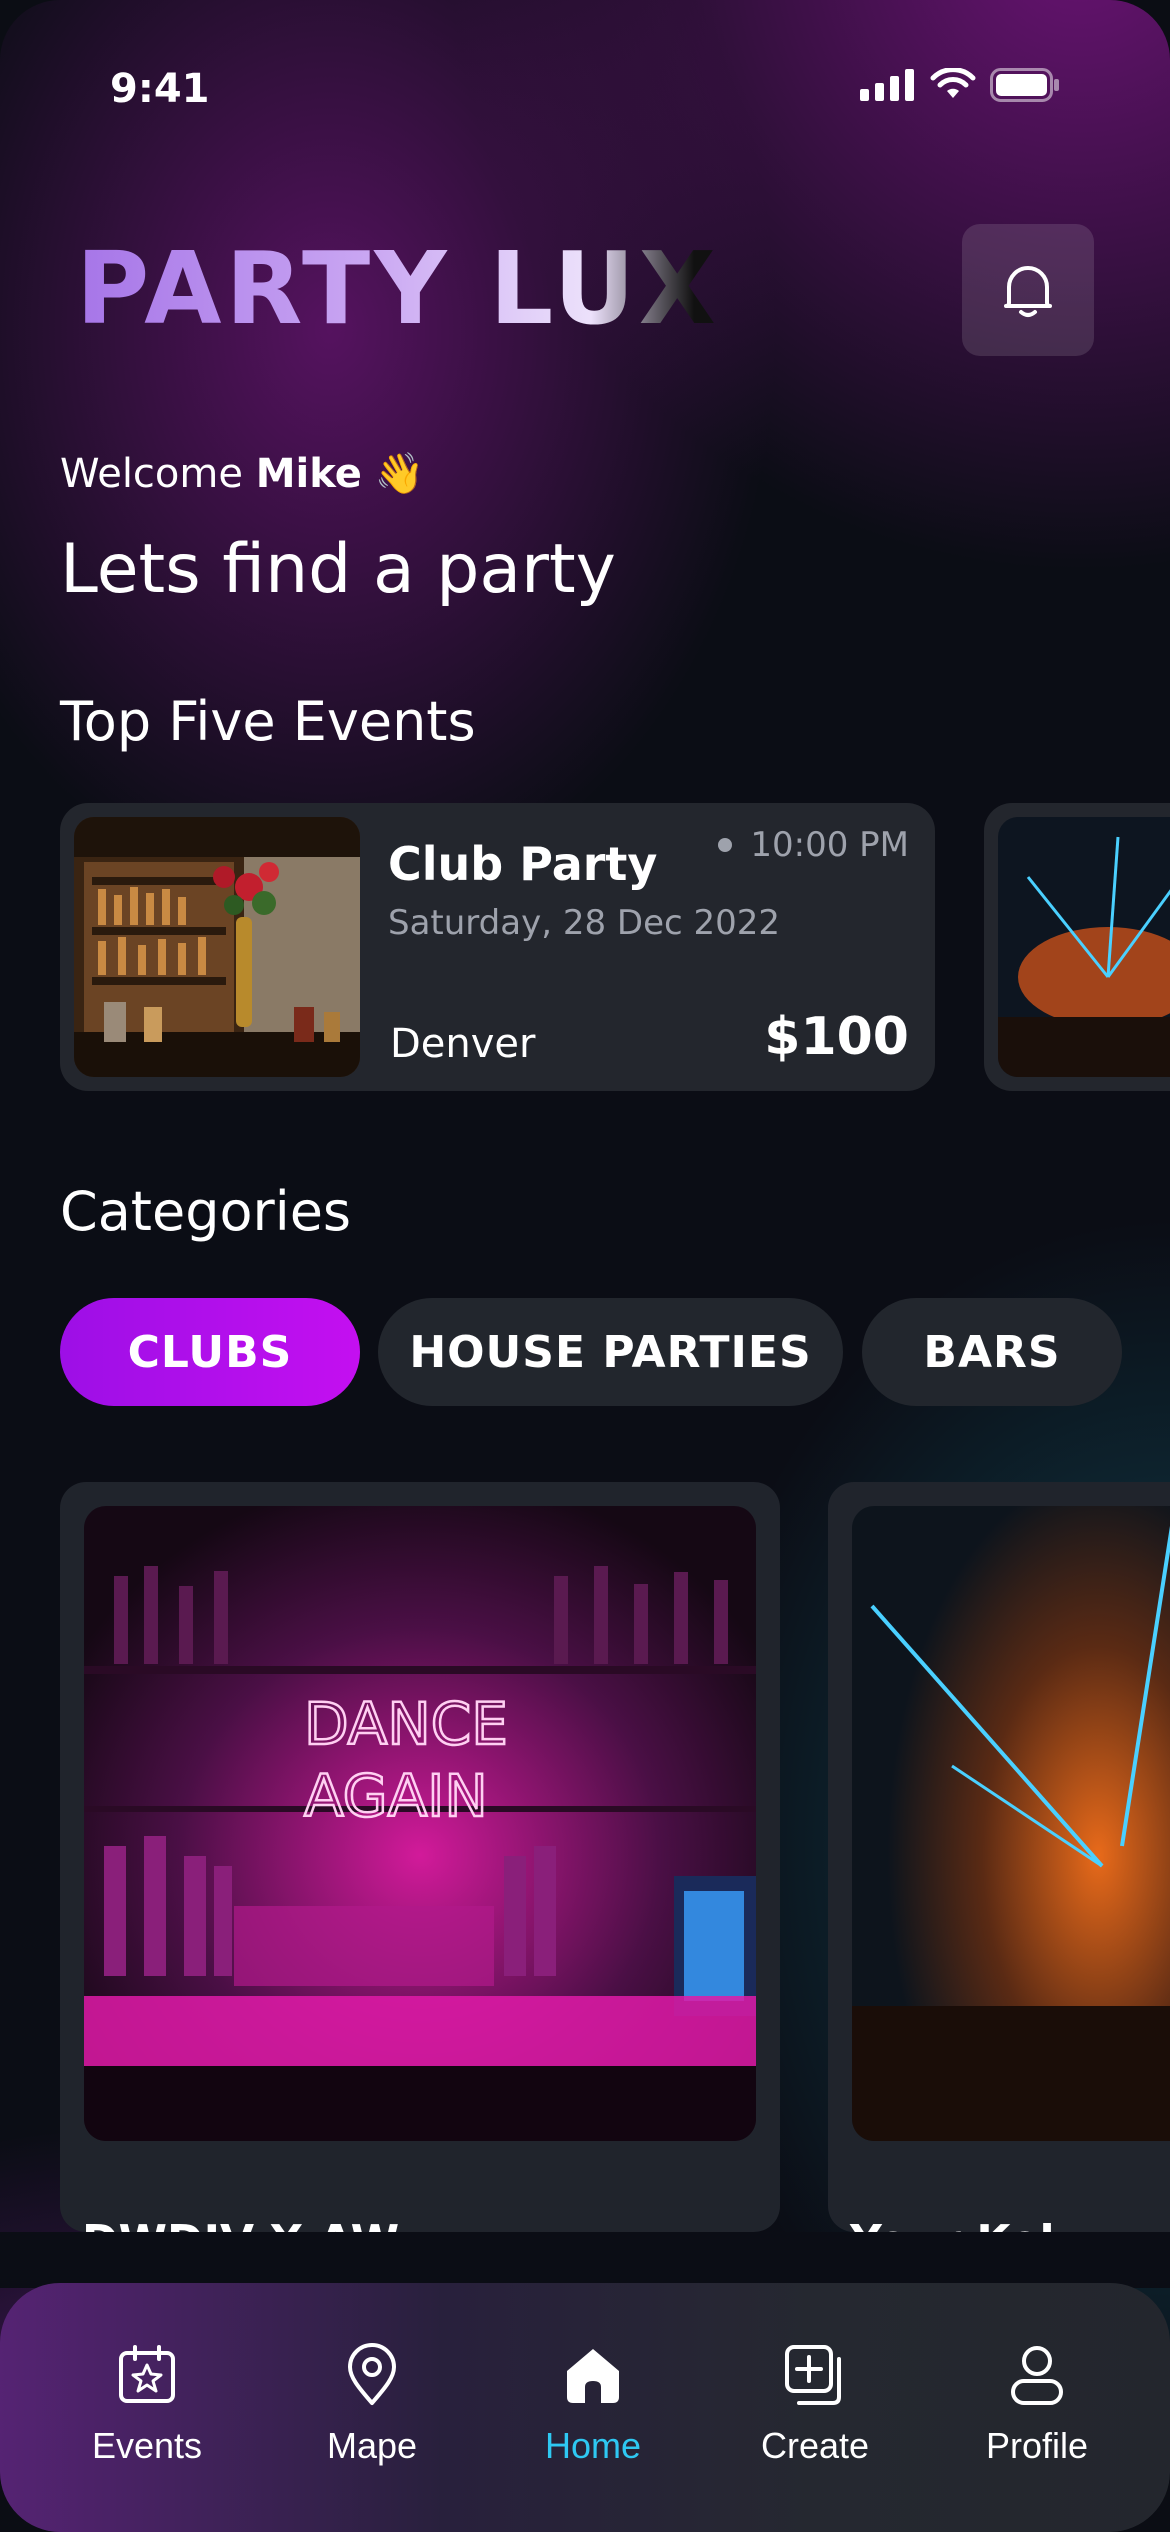  I want to click on welcome-prefix: Welcome, so click(158, 474).